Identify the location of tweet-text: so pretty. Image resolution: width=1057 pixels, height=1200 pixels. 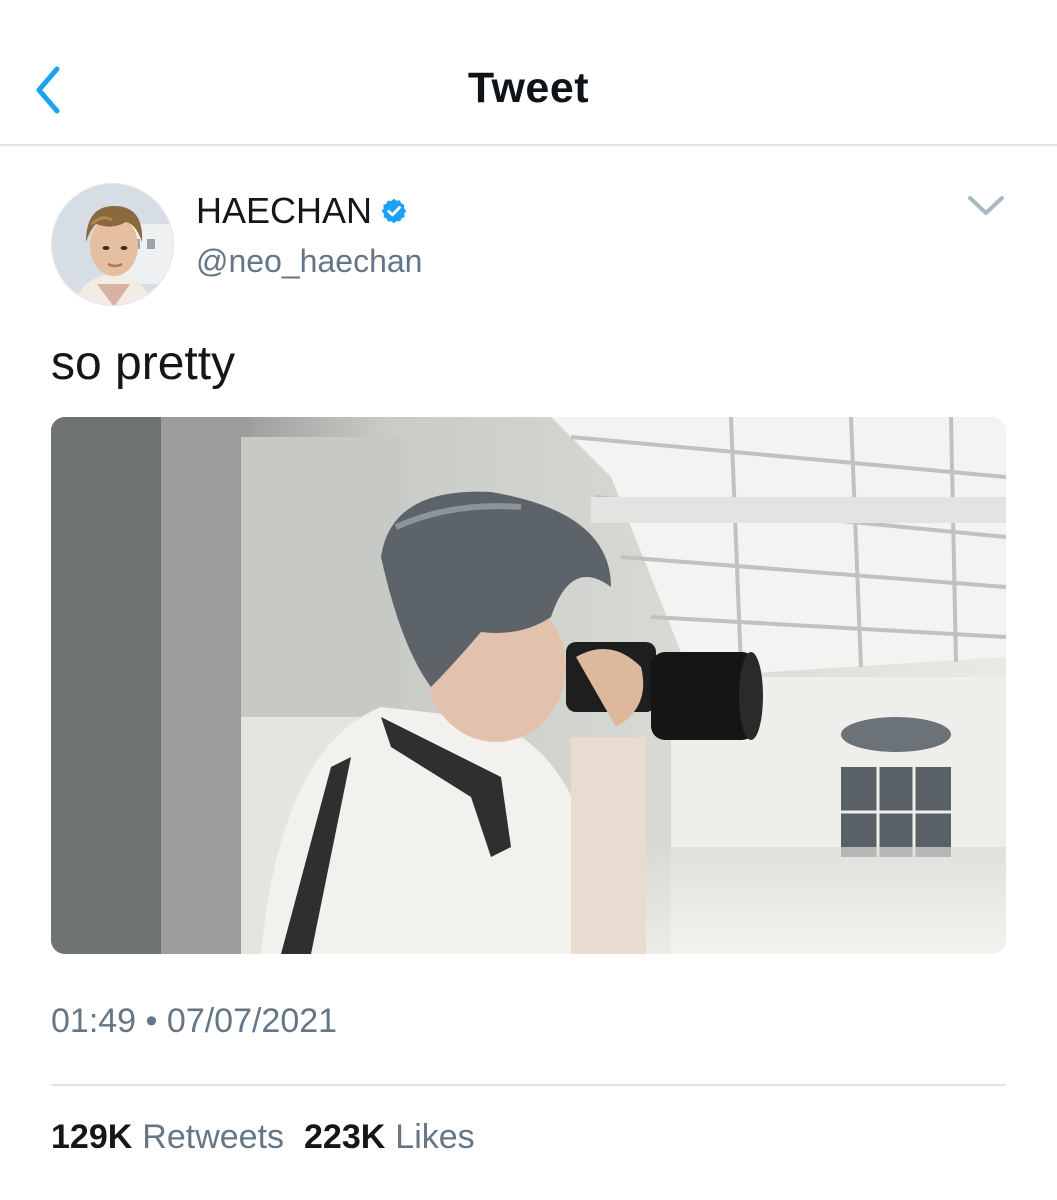
(143, 363).